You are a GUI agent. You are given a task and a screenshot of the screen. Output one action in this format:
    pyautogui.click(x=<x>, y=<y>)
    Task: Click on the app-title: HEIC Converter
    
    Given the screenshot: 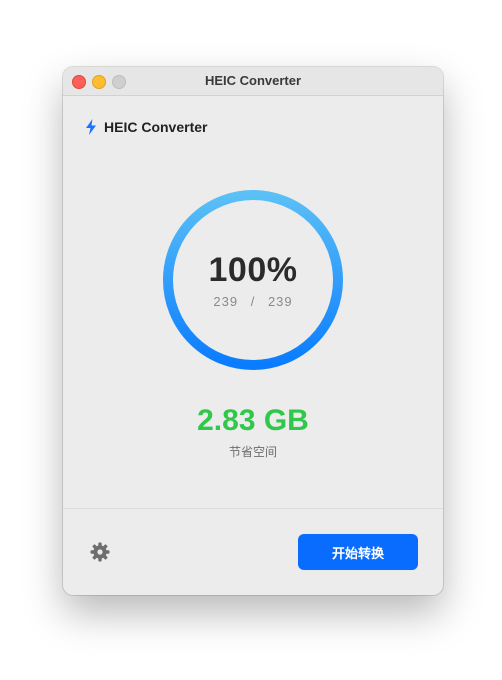 What is the action you would take?
    pyautogui.click(x=156, y=127)
    